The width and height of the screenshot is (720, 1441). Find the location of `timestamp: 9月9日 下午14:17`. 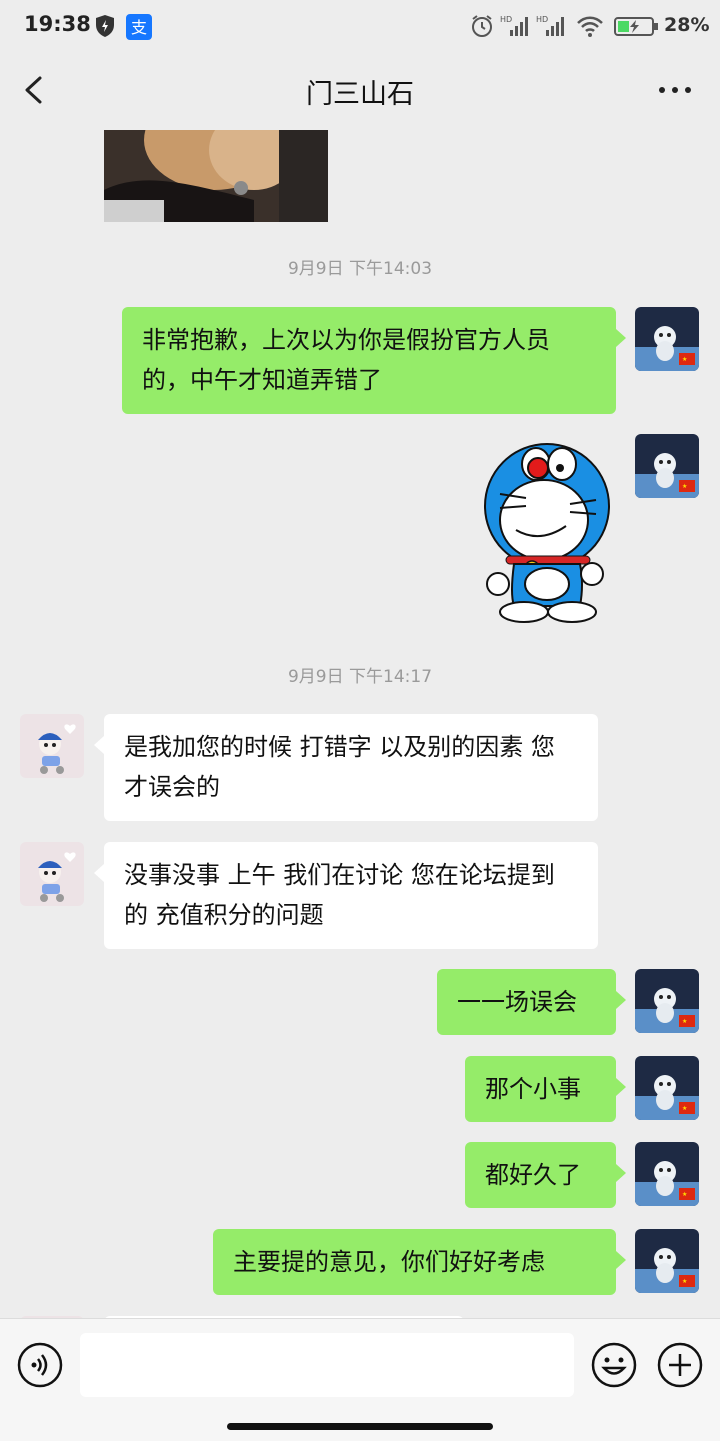

timestamp: 9月9日 下午14:17 is located at coordinates (360, 677).